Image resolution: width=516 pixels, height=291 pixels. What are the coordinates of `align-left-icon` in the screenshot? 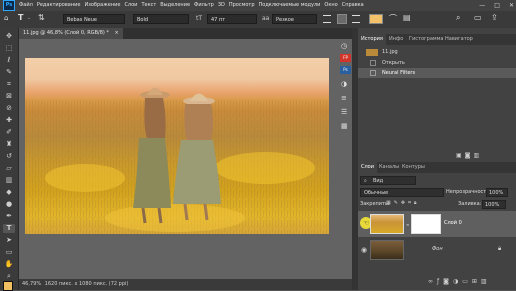 It's located at (327, 19).